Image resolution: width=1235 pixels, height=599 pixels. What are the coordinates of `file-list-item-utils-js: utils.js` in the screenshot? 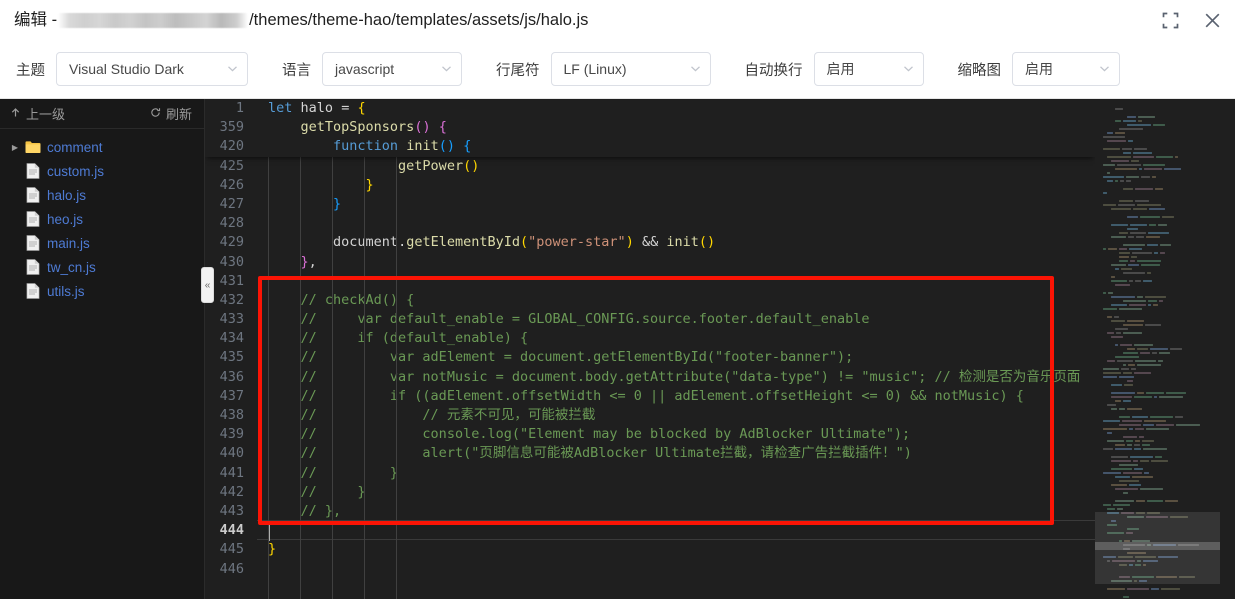 It's located at (102, 291).